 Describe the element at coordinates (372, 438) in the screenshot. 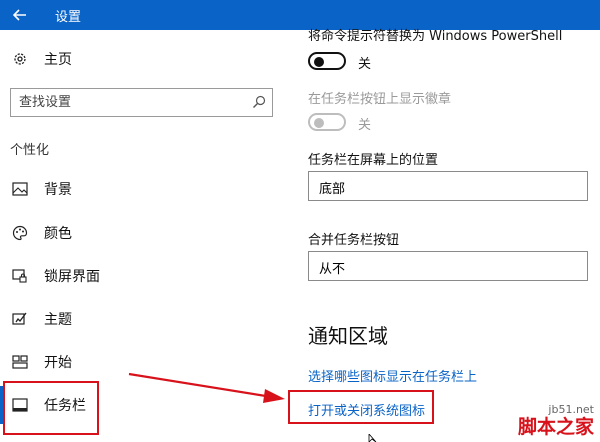

I see `mouse-cursor-icon` at that location.